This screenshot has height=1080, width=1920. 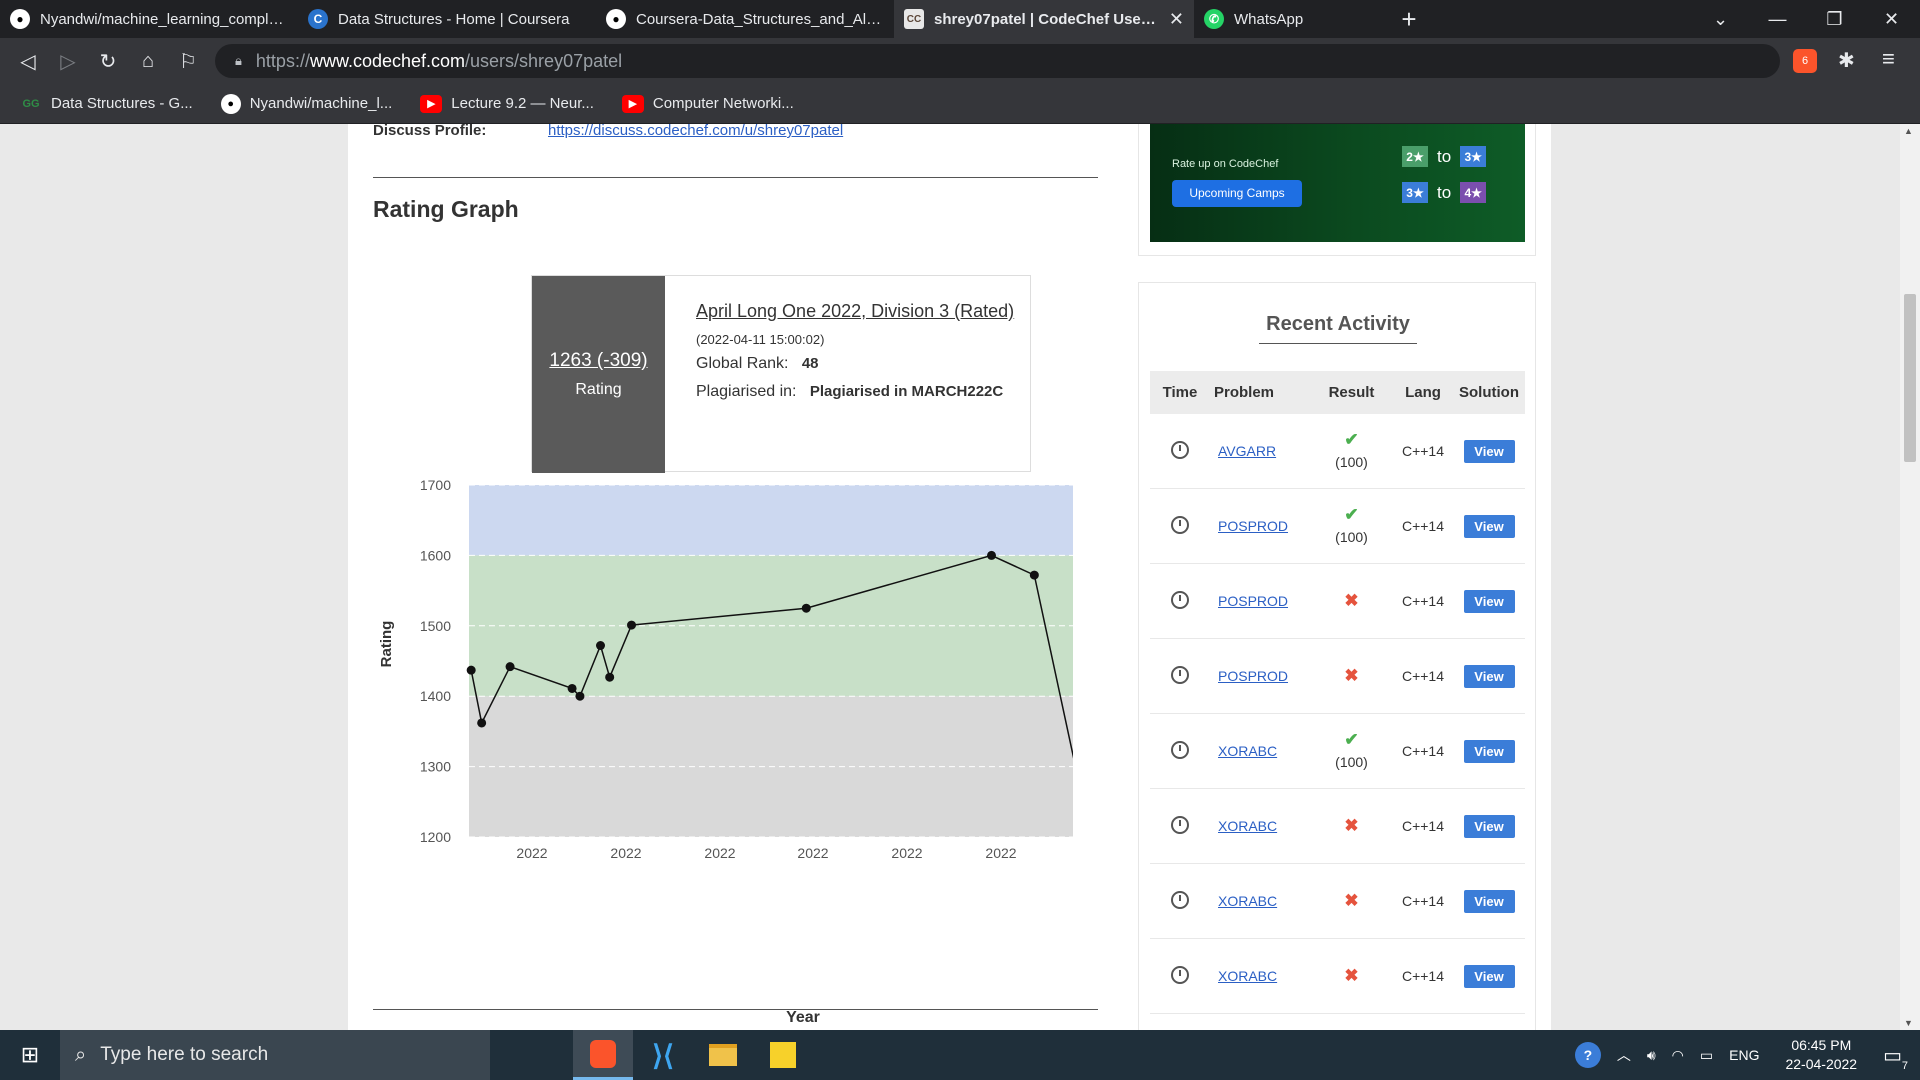 What do you see at coordinates (28, 61) in the screenshot?
I see `back-button: ◁` at bounding box center [28, 61].